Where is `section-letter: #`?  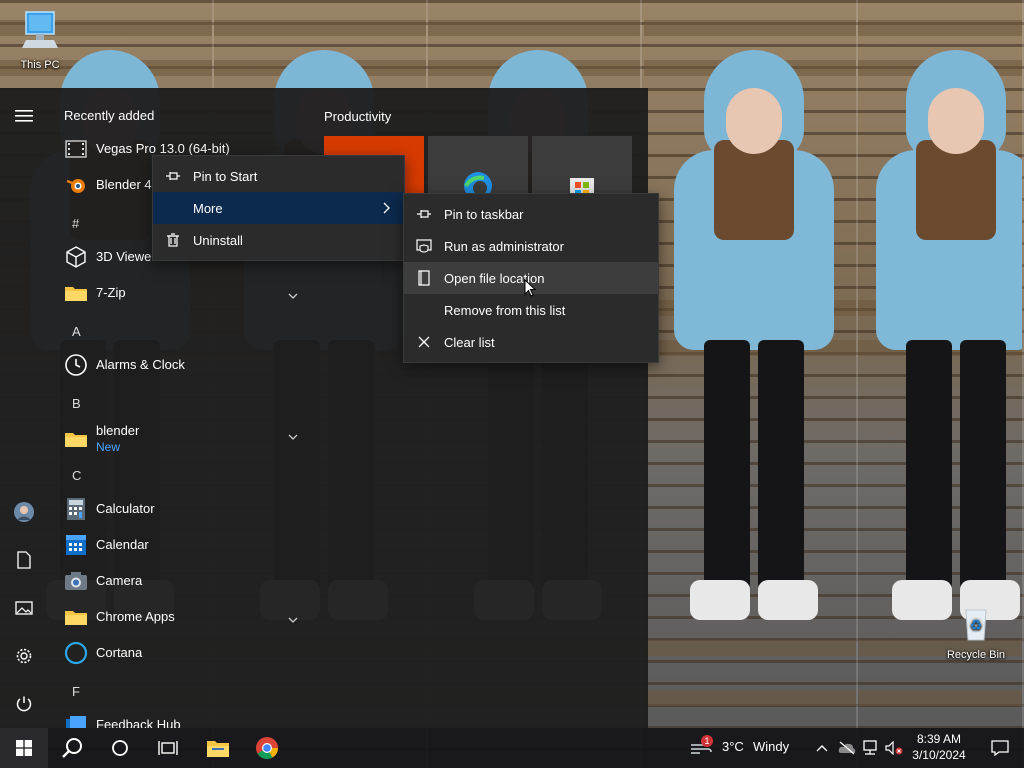
section-letter: # is located at coordinates (75, 223).